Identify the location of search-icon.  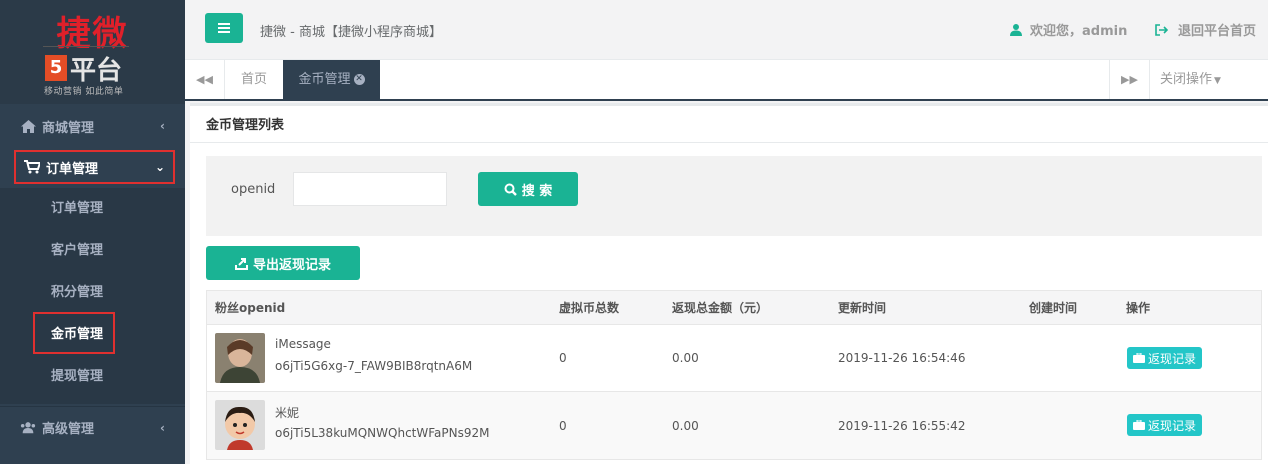
(510, 189).